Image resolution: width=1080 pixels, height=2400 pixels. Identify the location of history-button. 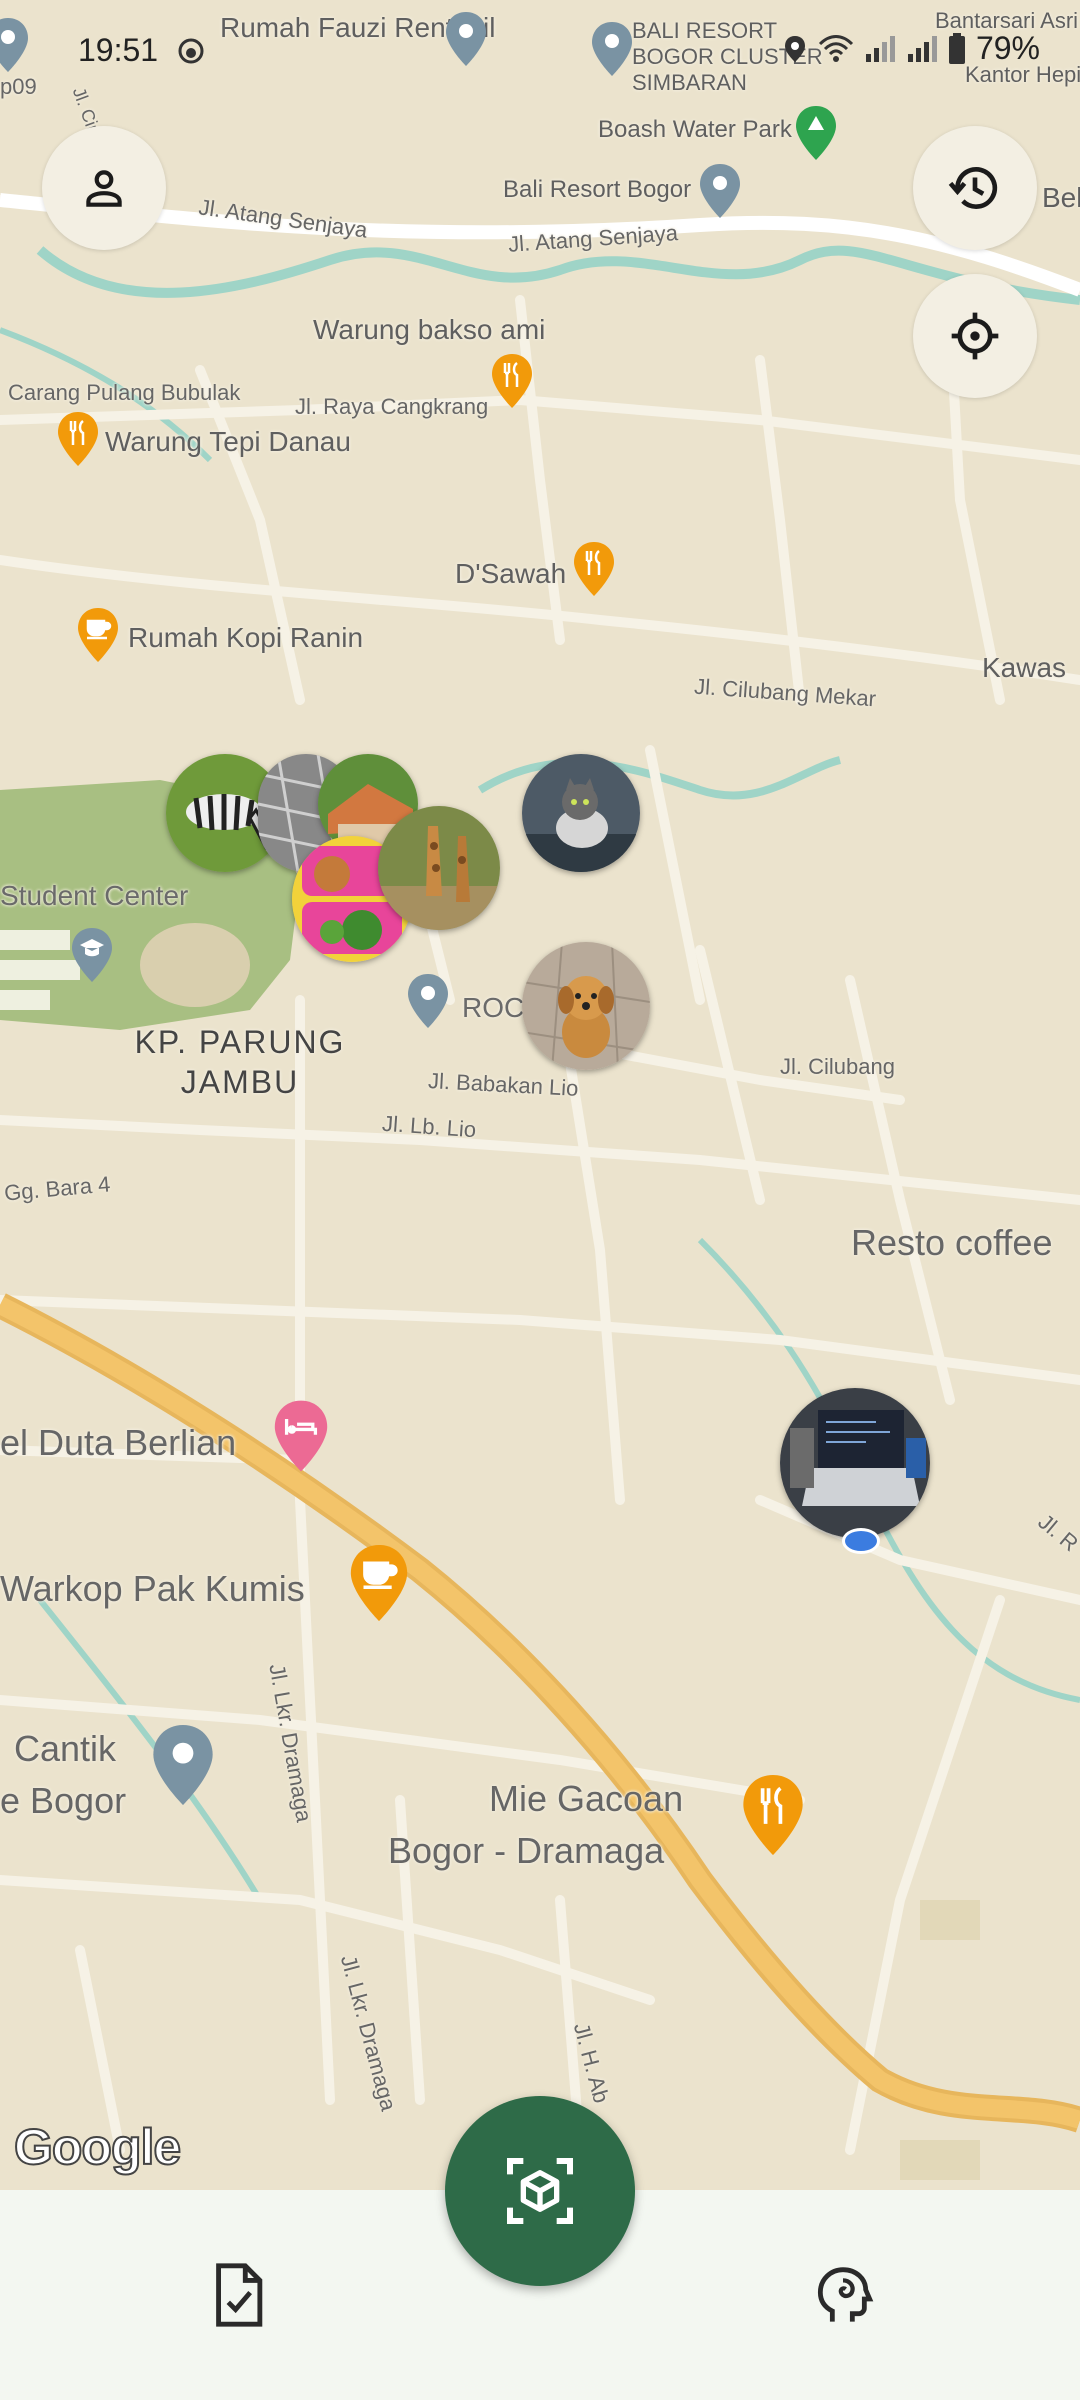
(975, 188).